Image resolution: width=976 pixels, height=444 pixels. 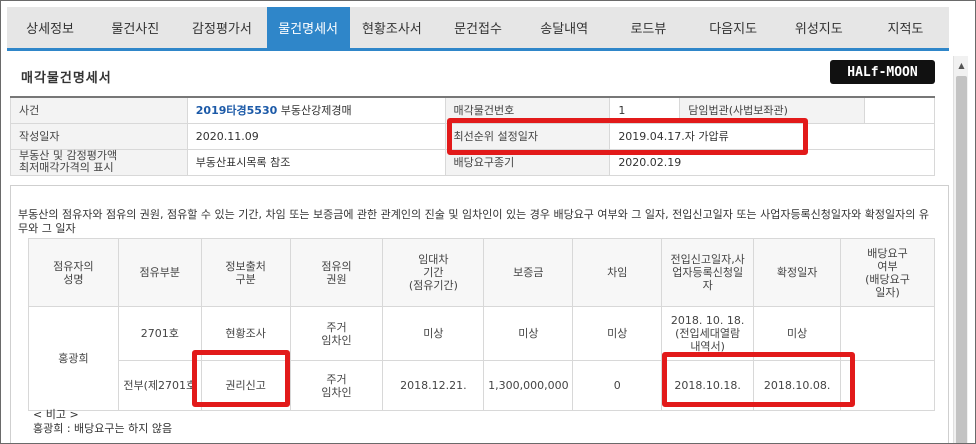 I want to click on header-rent: 차임, so click(x=617, y=272).